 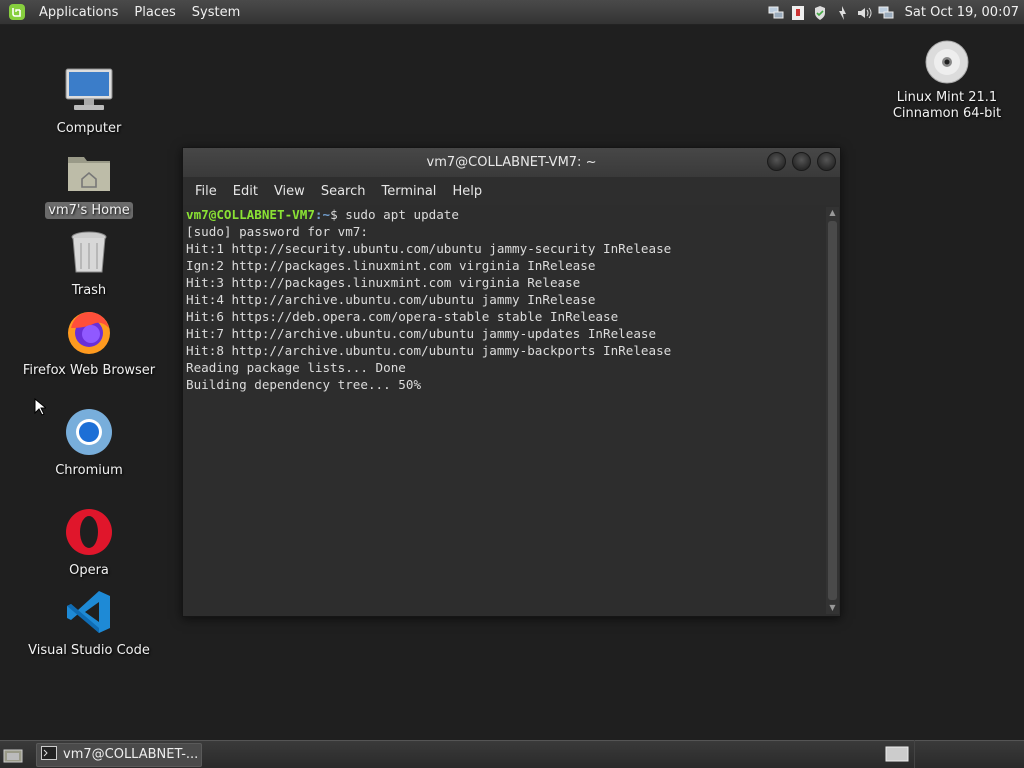 What do you see at coordinates (947, 97) in the screenshot?
I see `disc-label-line1: Linux Mint 21.1` at bounding box center [947, 97].